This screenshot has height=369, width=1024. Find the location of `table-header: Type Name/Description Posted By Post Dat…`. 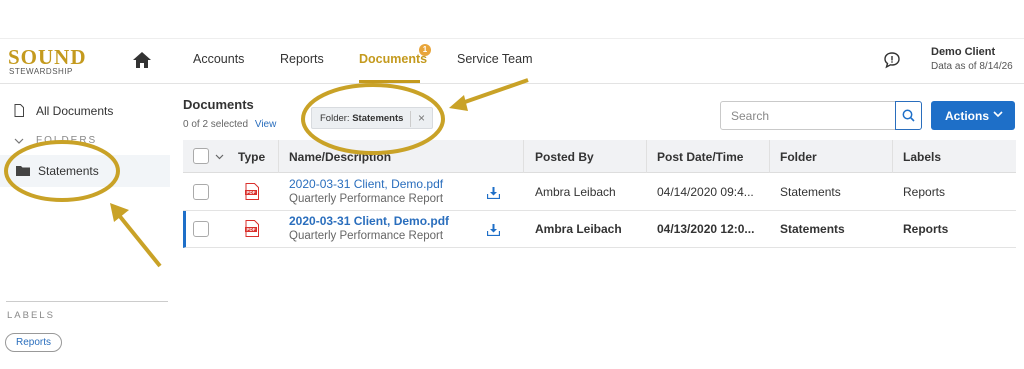

table-header: Type Name/Description Posted By Post Dat… is located at coordinates (599, 156).